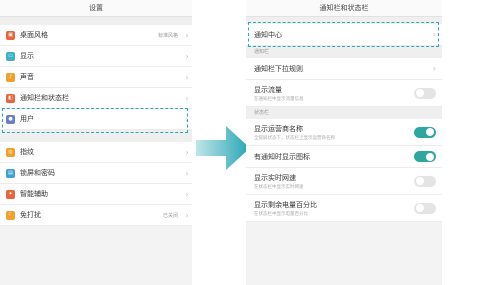  Describe the element at coordinates (425, 93) in the screenshot. I see `show-traffic-toggle` at that location.